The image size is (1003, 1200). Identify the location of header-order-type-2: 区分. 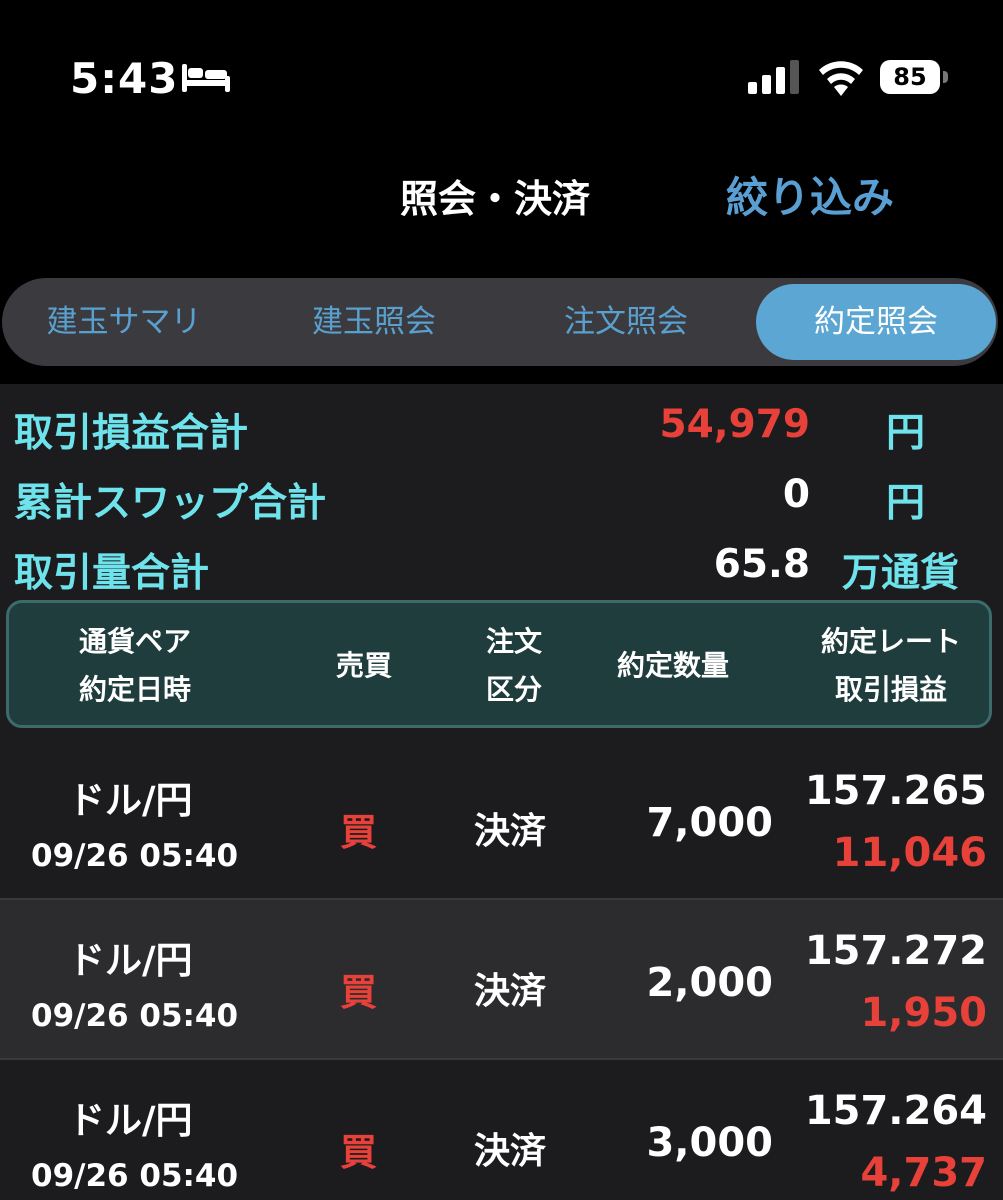
(513, 689).